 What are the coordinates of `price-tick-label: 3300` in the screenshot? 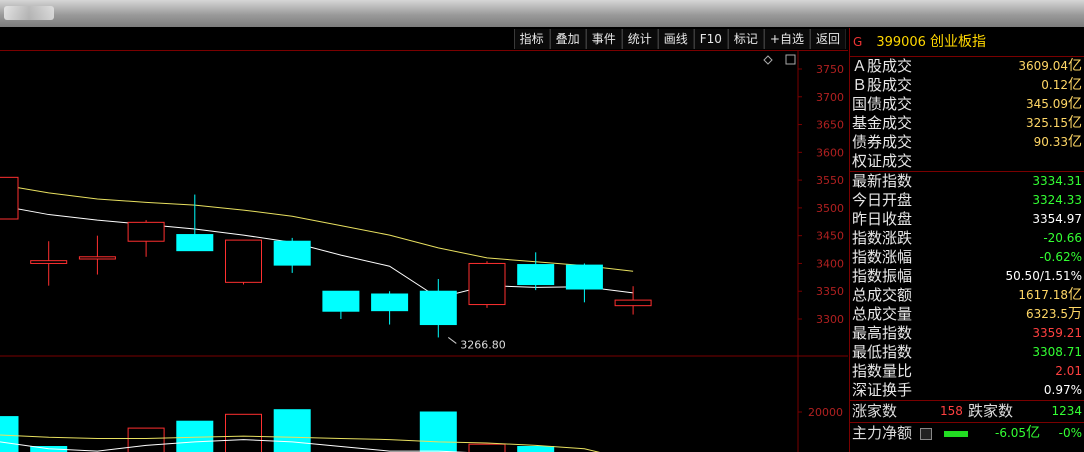 It's located at (830, 319).